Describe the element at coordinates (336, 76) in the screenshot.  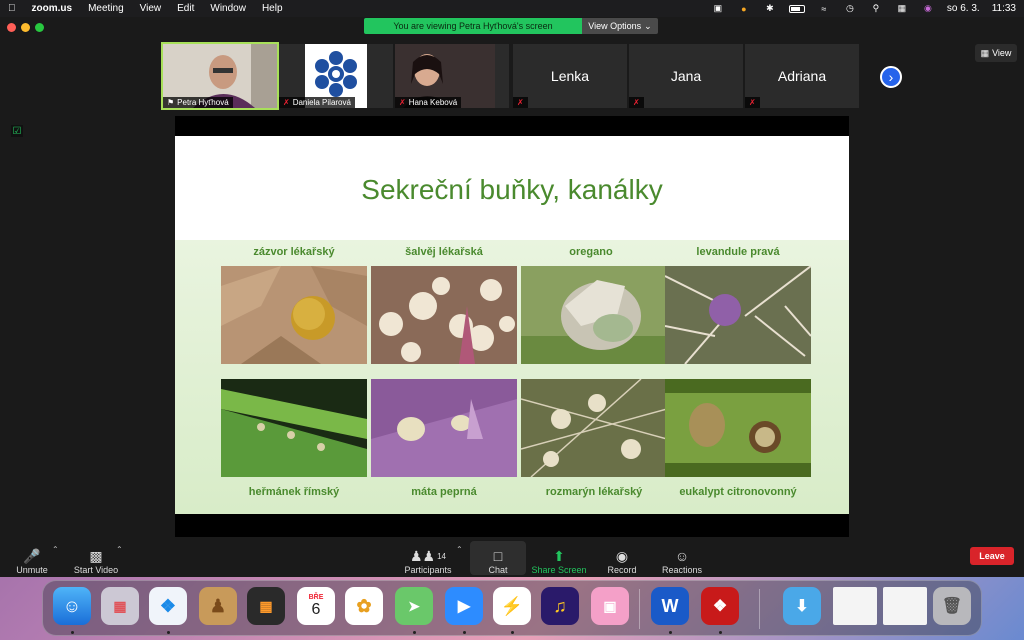
I see `participant-tile: ✗ Daniela Pilarová` at that location.